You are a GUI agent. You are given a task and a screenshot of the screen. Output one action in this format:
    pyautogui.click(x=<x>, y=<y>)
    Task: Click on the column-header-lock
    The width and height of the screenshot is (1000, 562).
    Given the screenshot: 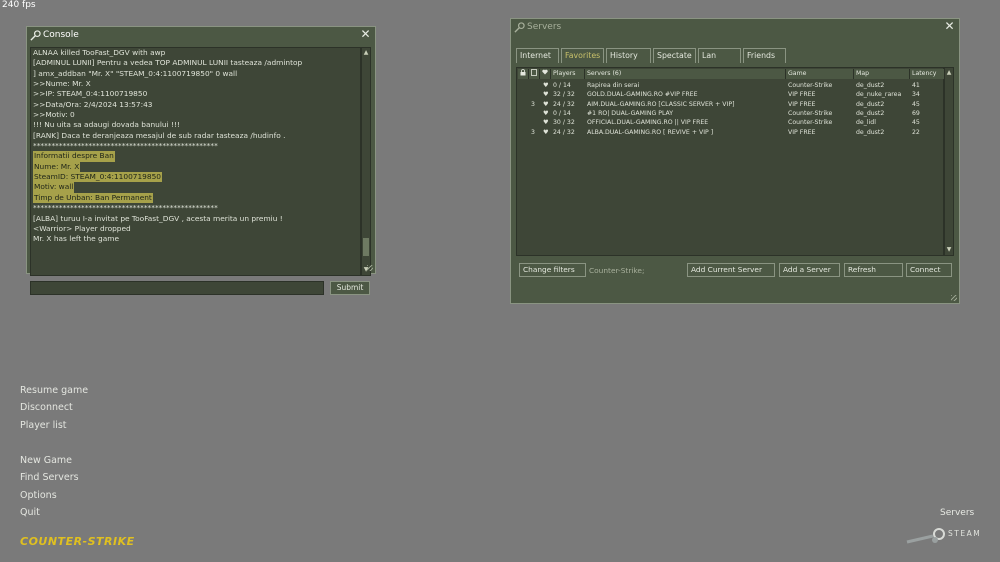 What is the action you would take?
    pyautogui.click(x=523, y=74)
    